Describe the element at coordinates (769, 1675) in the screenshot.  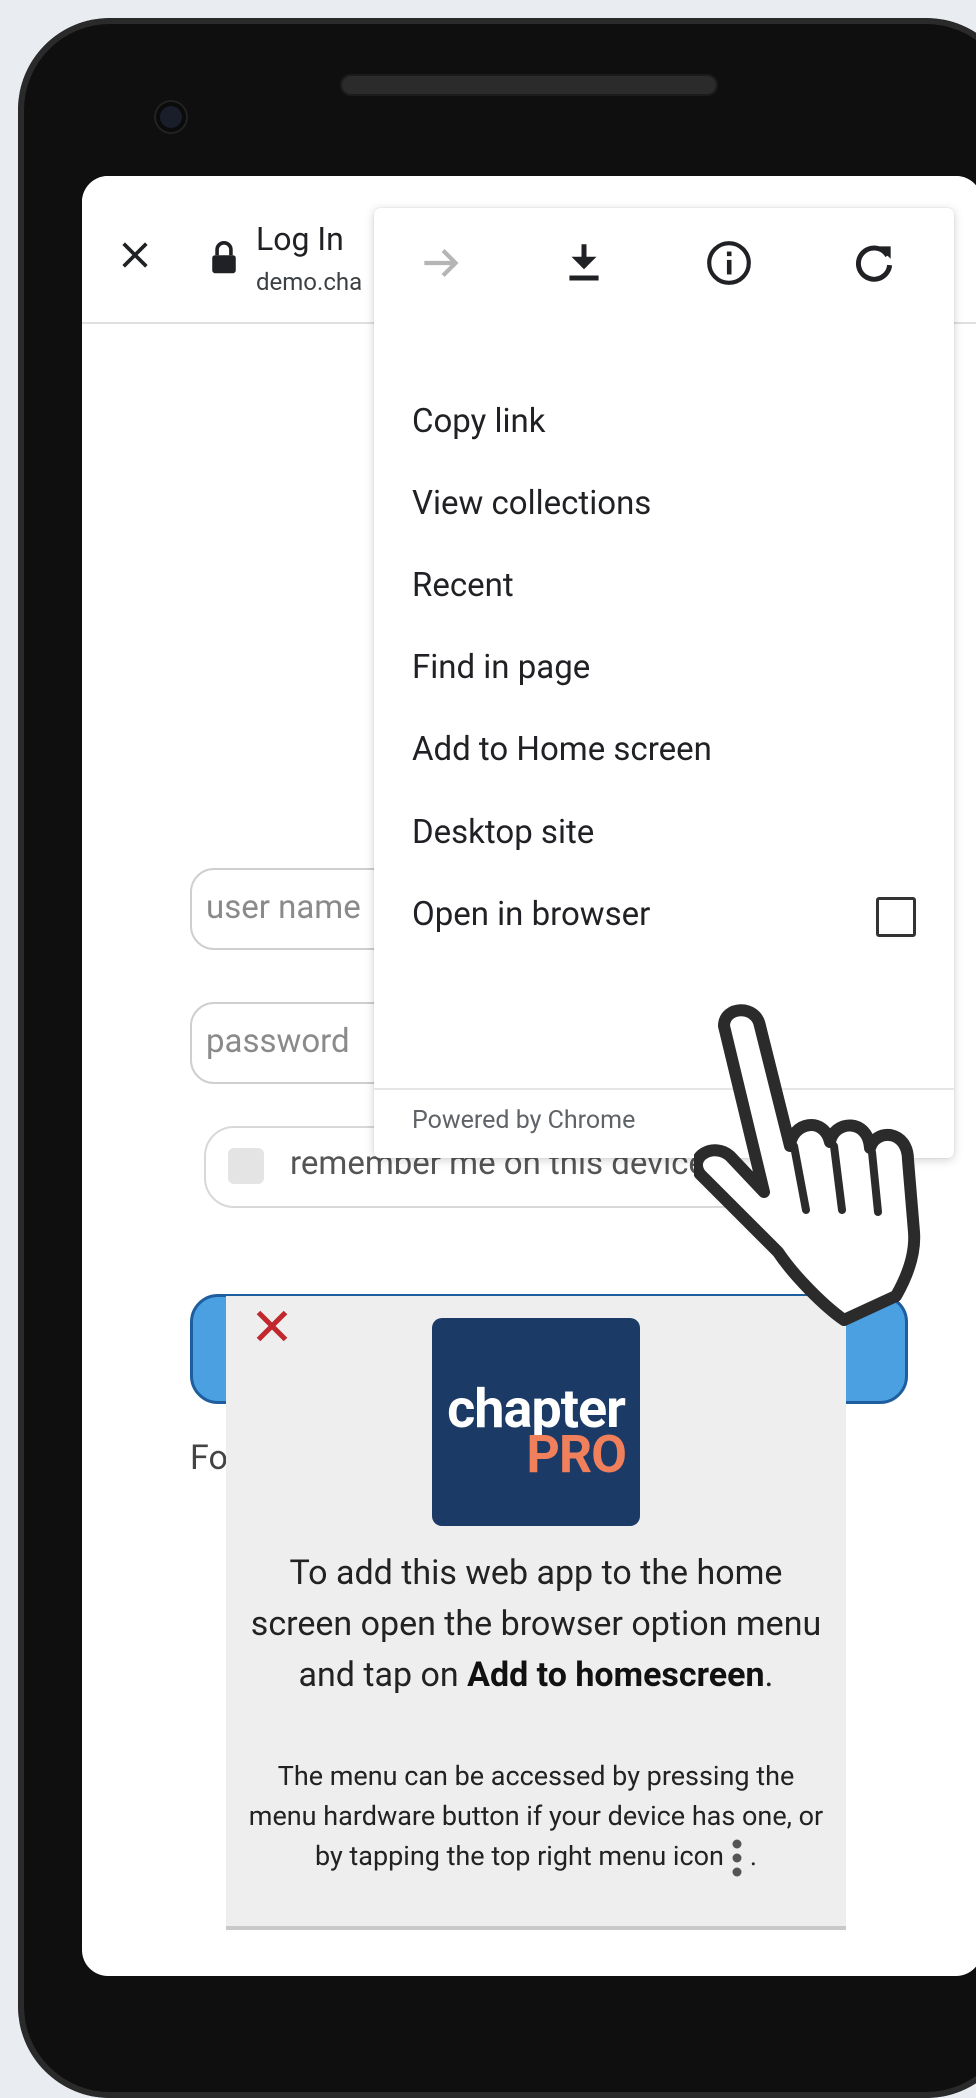
I see `instructions-end: .` at that location.